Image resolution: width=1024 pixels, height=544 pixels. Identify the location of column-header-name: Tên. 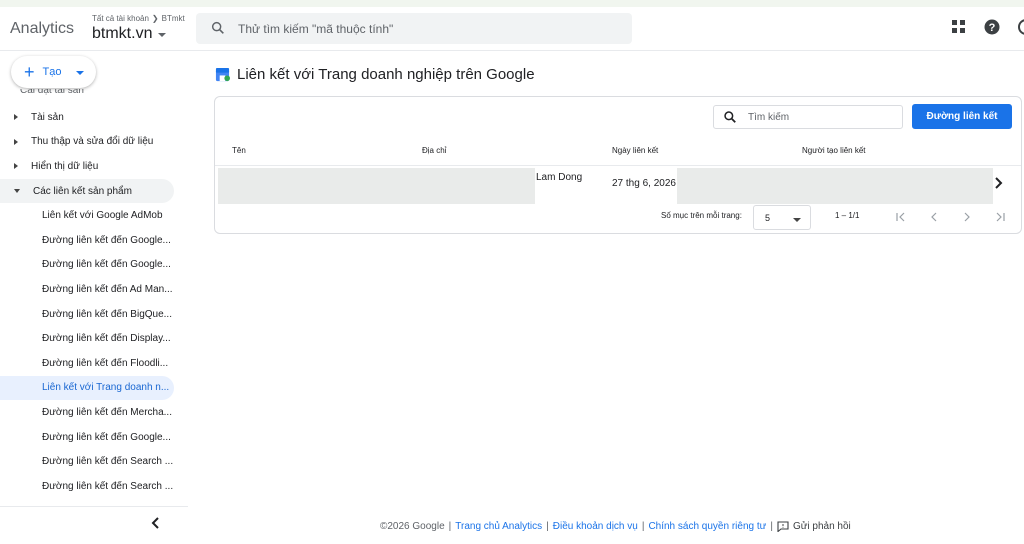
(239, 150).